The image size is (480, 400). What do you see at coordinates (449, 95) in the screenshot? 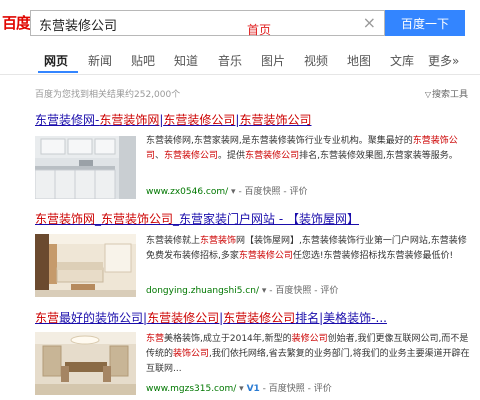
I see `search-tools-label: 搜索工具` at bounding box center [449, 95].